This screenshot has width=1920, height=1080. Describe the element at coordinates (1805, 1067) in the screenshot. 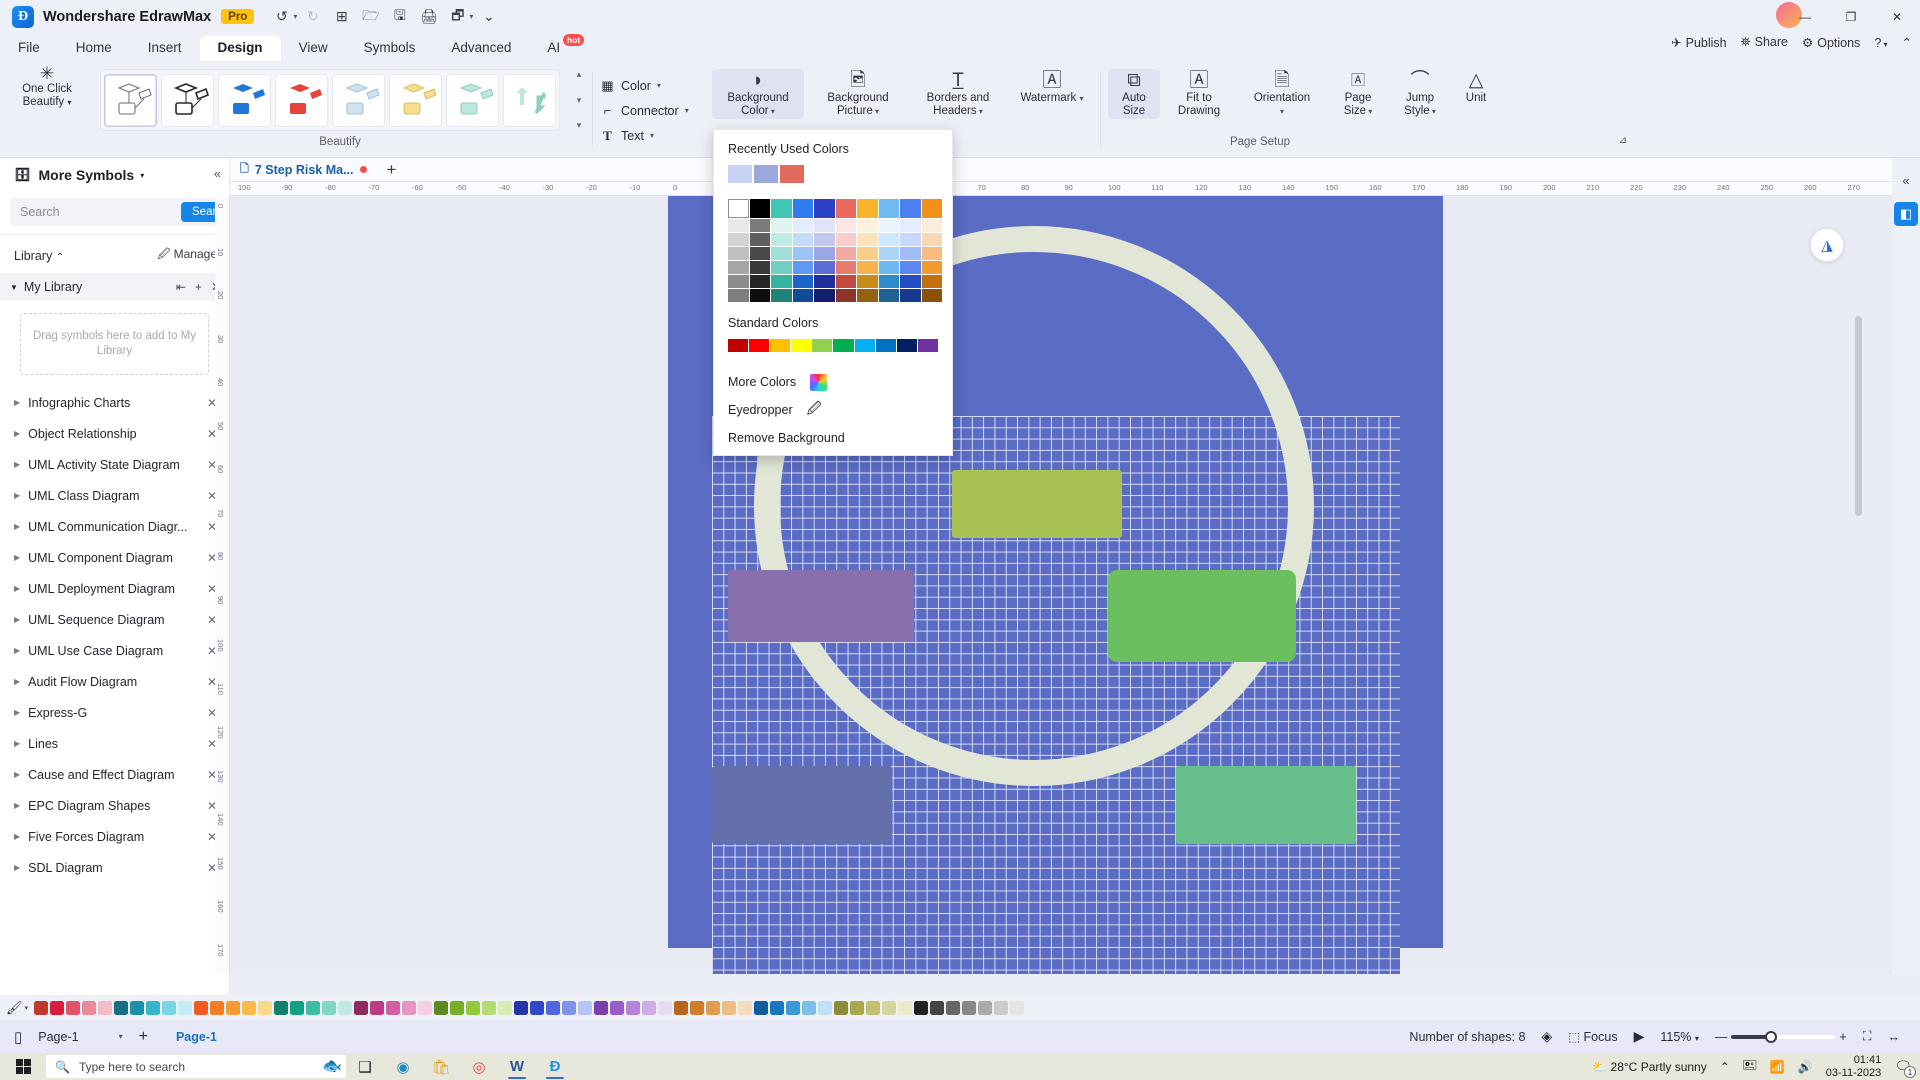

I see `volume-icon: 🔊` at that location.